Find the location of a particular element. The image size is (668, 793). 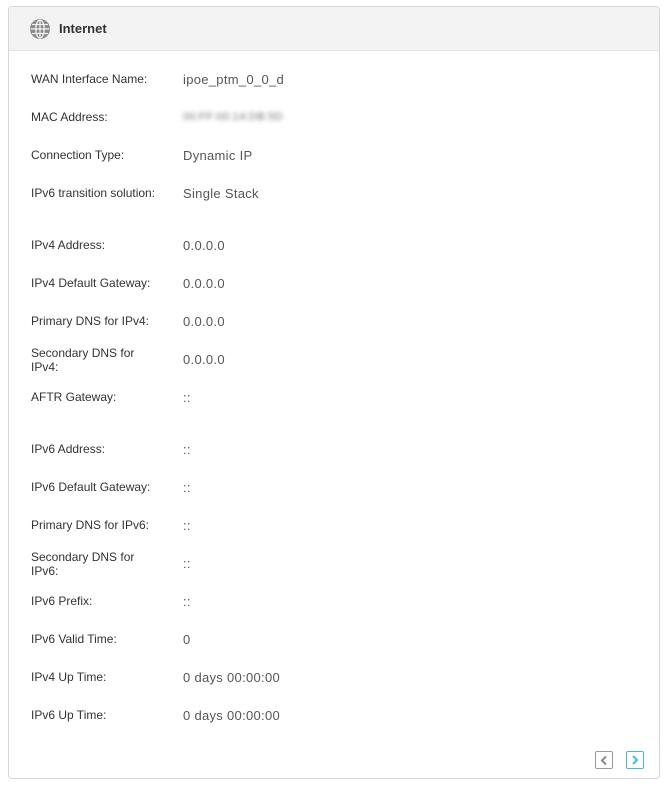

value-connection-type: Dynamic IP is located at coordinates (218, 155).